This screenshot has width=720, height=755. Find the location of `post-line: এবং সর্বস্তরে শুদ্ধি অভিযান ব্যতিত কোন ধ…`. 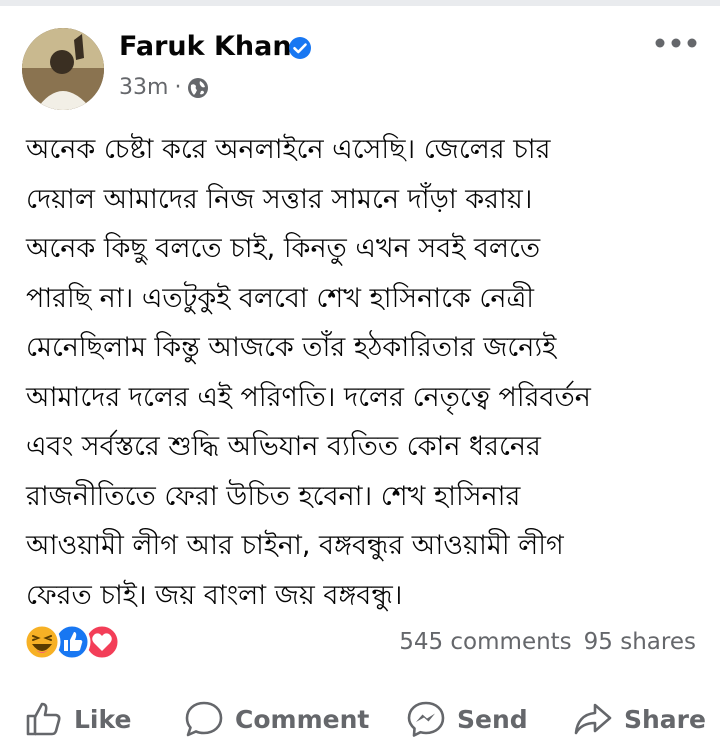

post-line: এবং সর্বস্তরে শুদ্ধি অভিযান ব্যতিত কোন ধ… is located at coordinates (283, 446).